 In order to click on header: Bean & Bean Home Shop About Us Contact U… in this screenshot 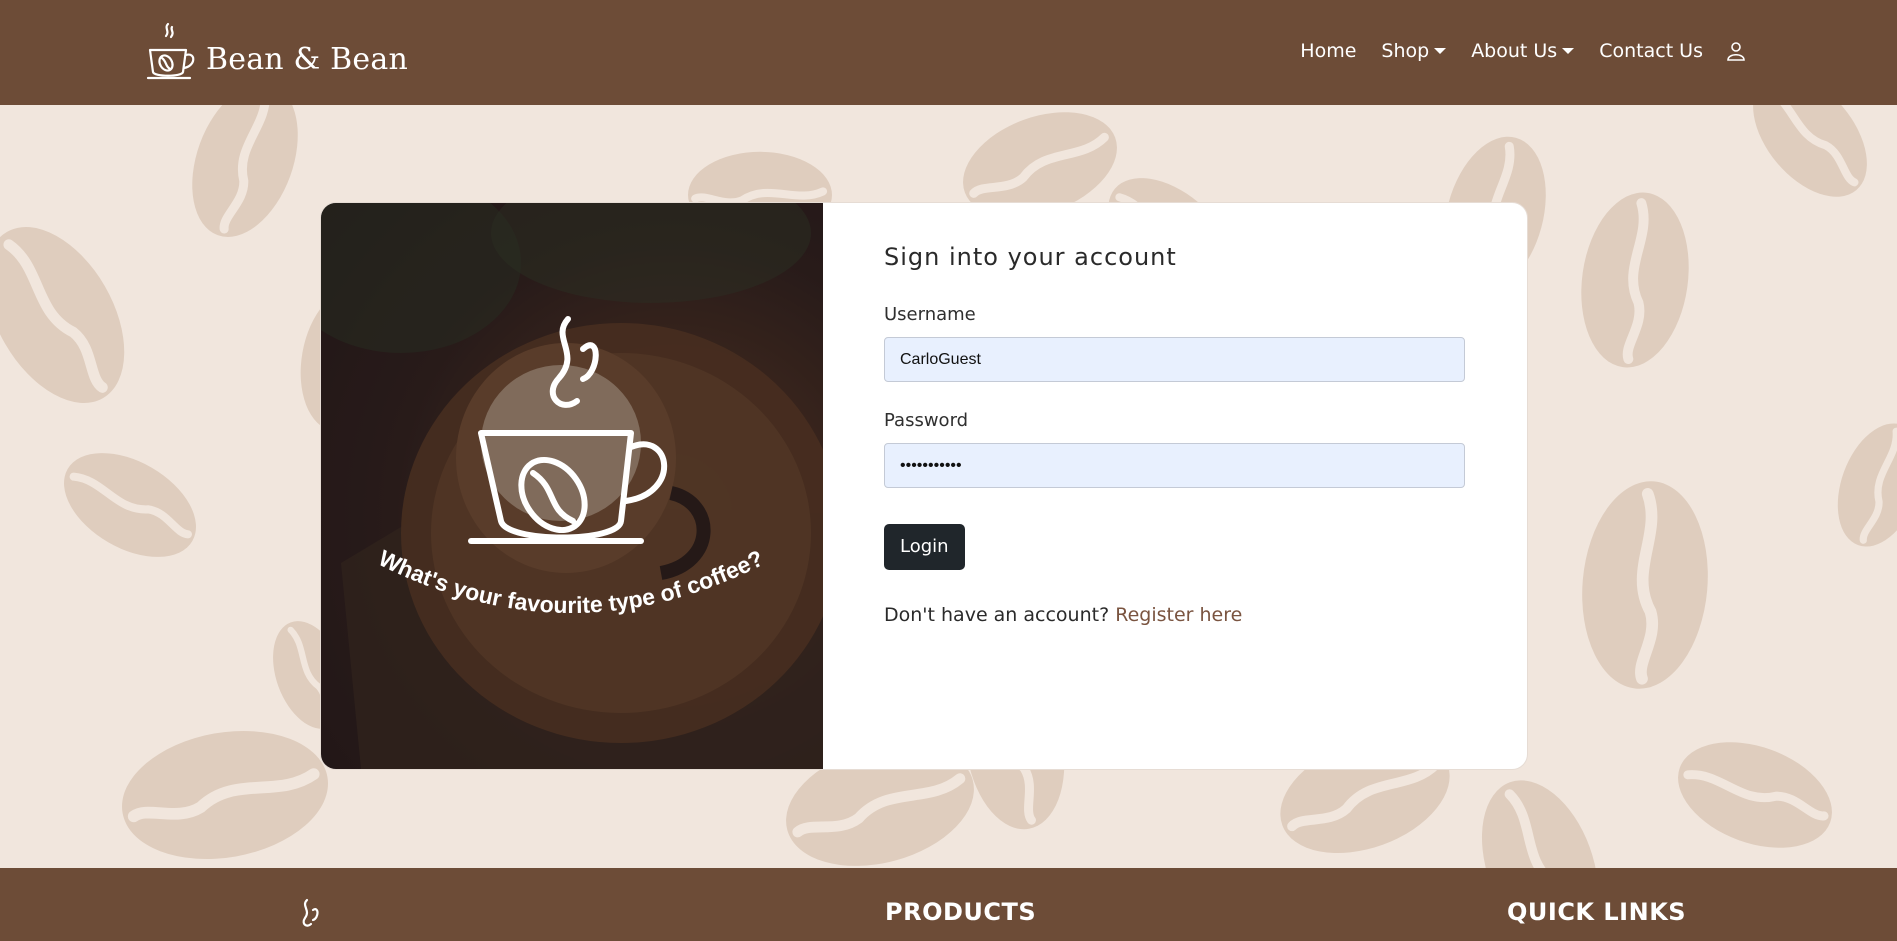, I will do `click(948, 52)`.